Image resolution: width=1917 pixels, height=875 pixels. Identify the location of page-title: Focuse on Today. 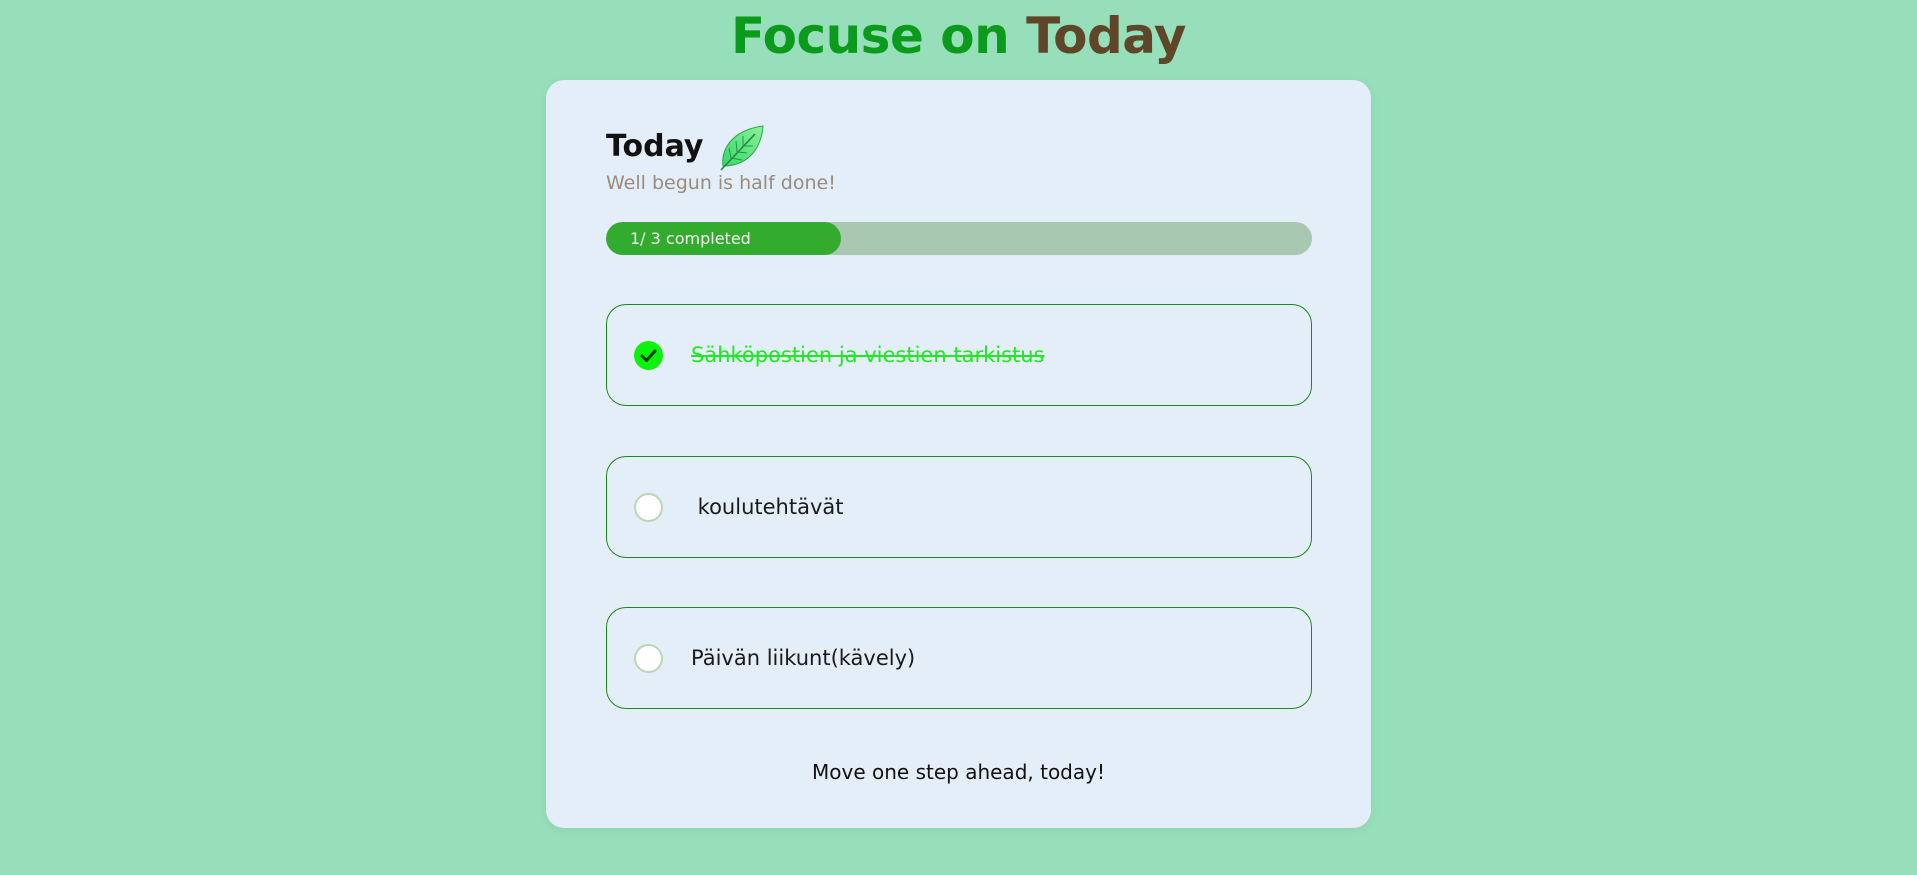
(958, 36).